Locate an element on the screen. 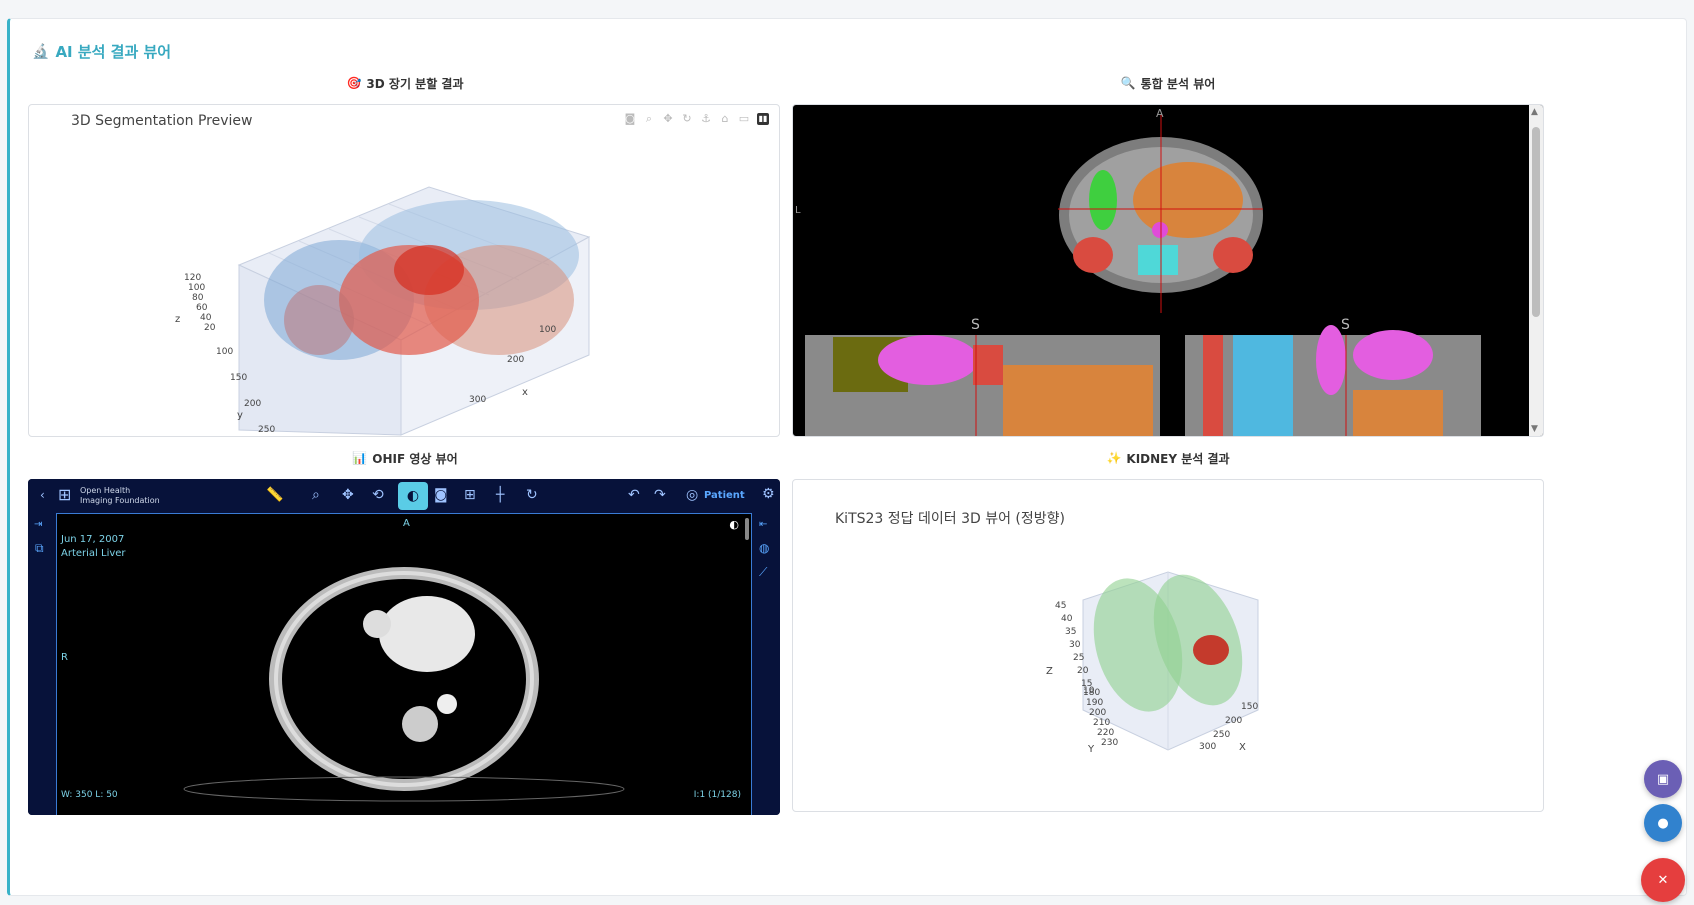  ohif-brand: Open Health Imaging Foundation is located at coordinates (120, 496).